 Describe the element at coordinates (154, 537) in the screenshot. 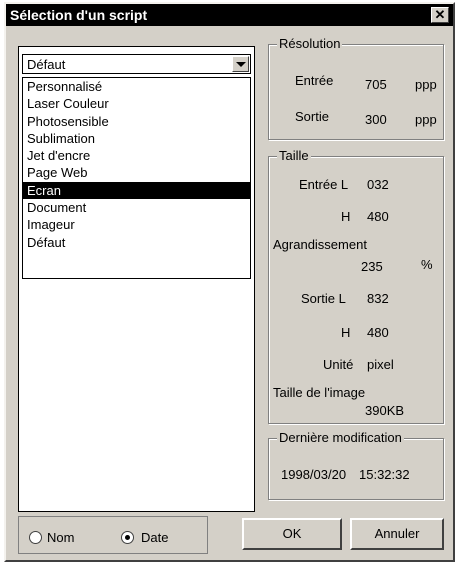

I see `sort-by-date-label: Date` at that location.